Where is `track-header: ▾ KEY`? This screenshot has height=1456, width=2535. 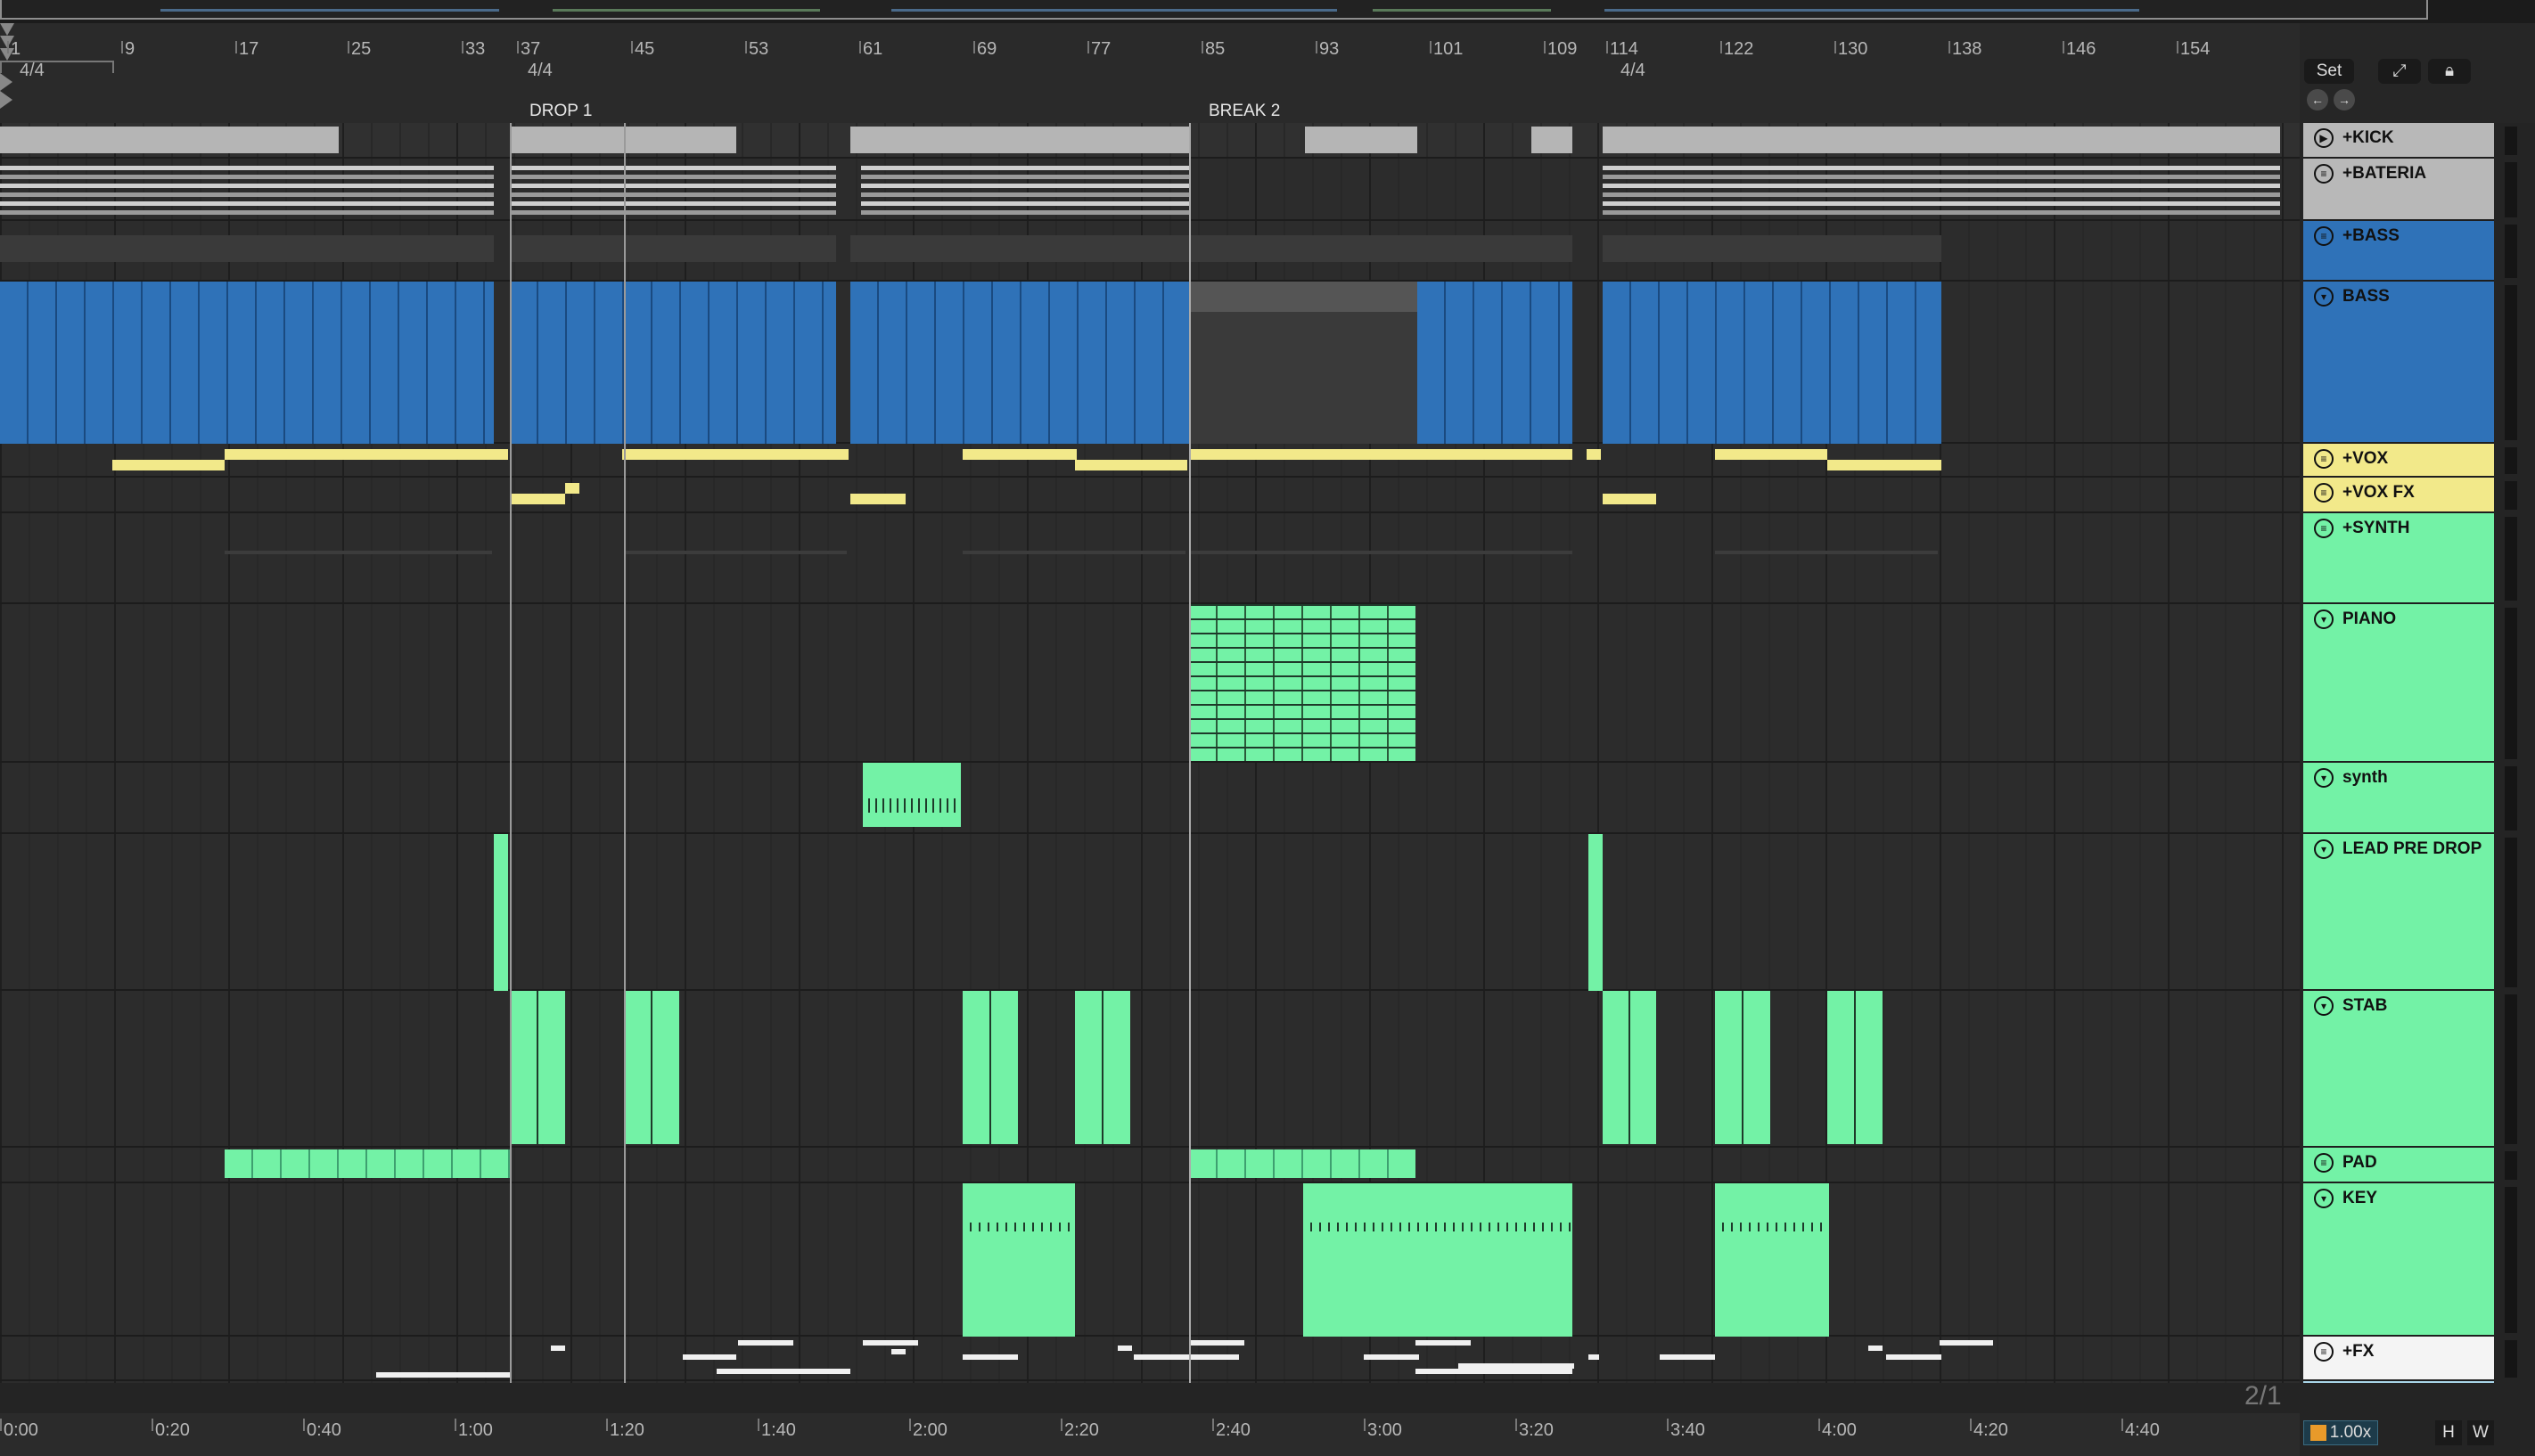
track-header: ▾ KEY is located at coordinates (2399, 1260).